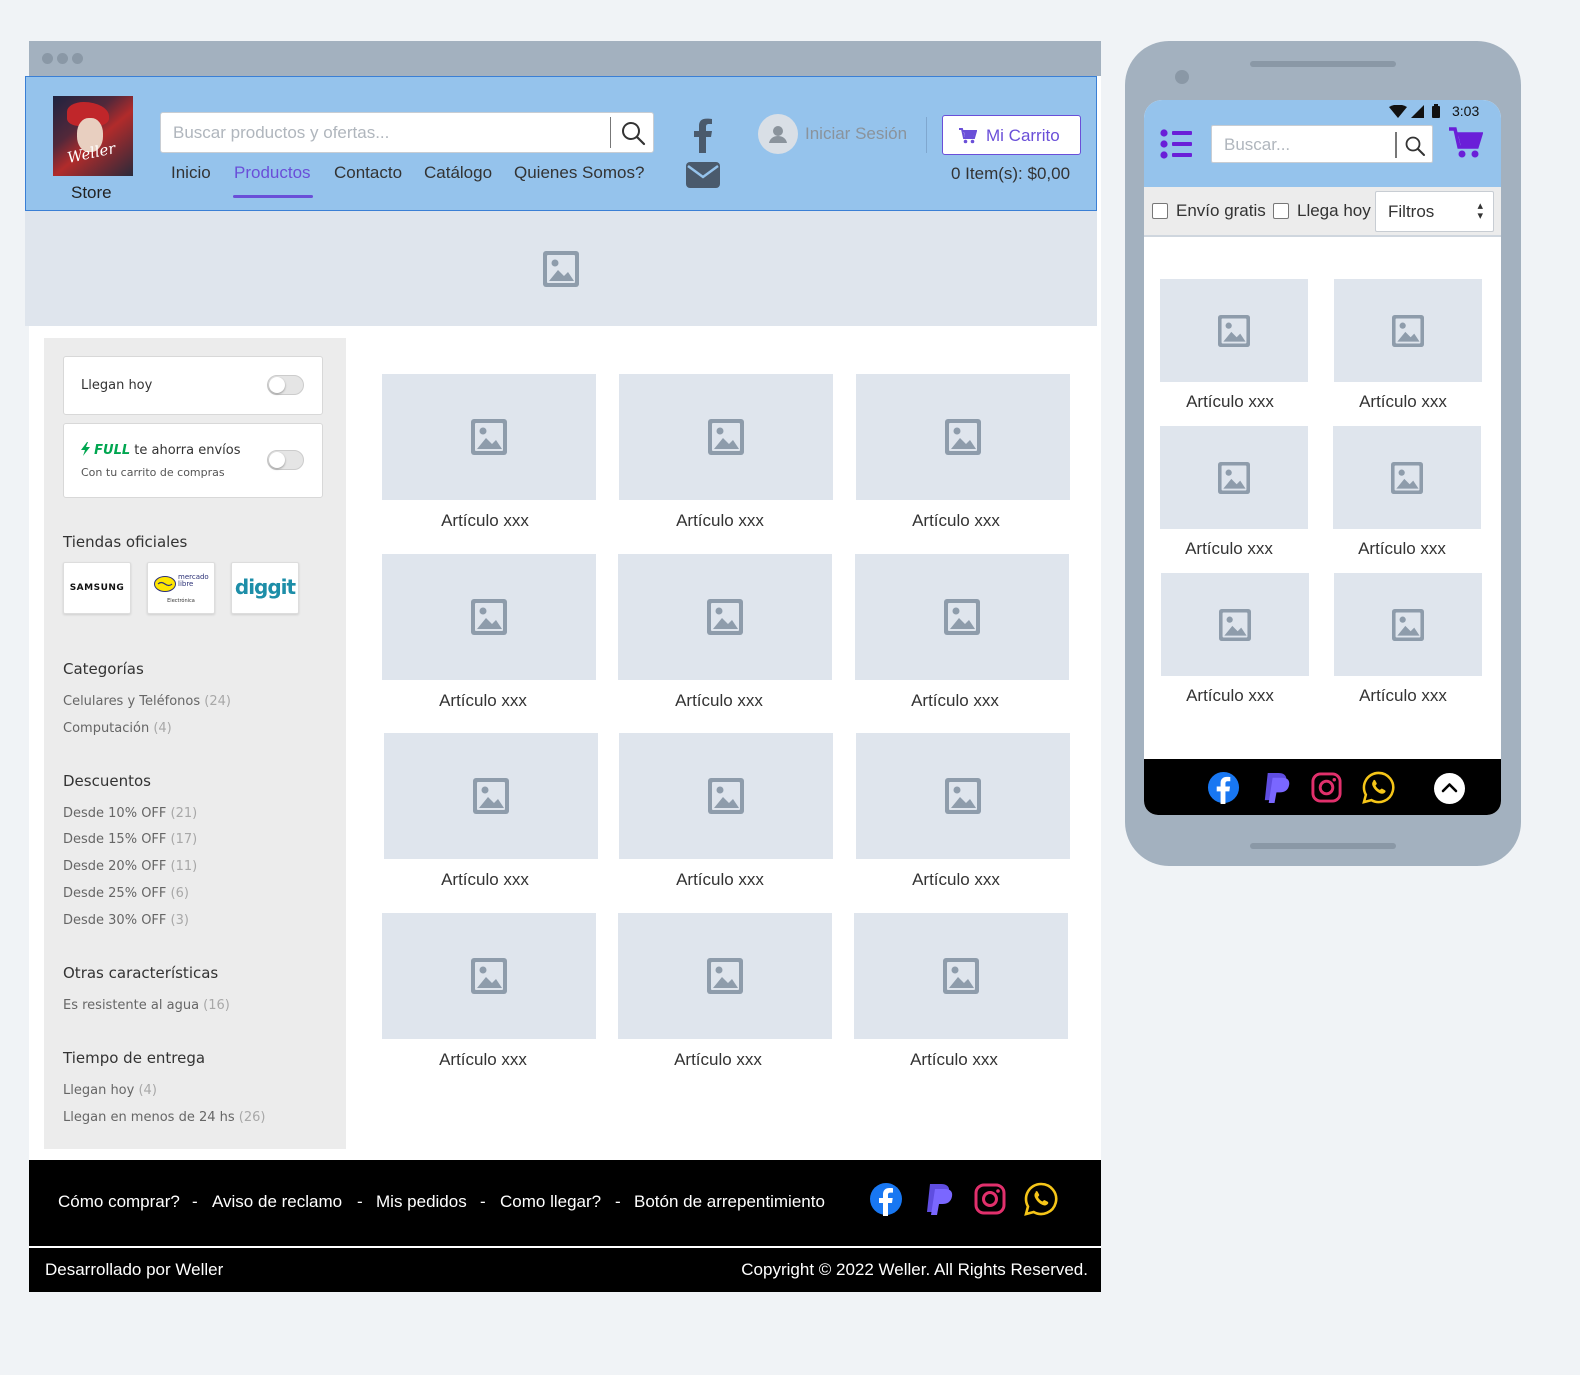 This screenshot has width=1580, height=1375. What do you see at coordinates (130, 839) in the screenshot?
I see `discount-item: Desde 15% OFF (17)` at bounding box center [130, 839].